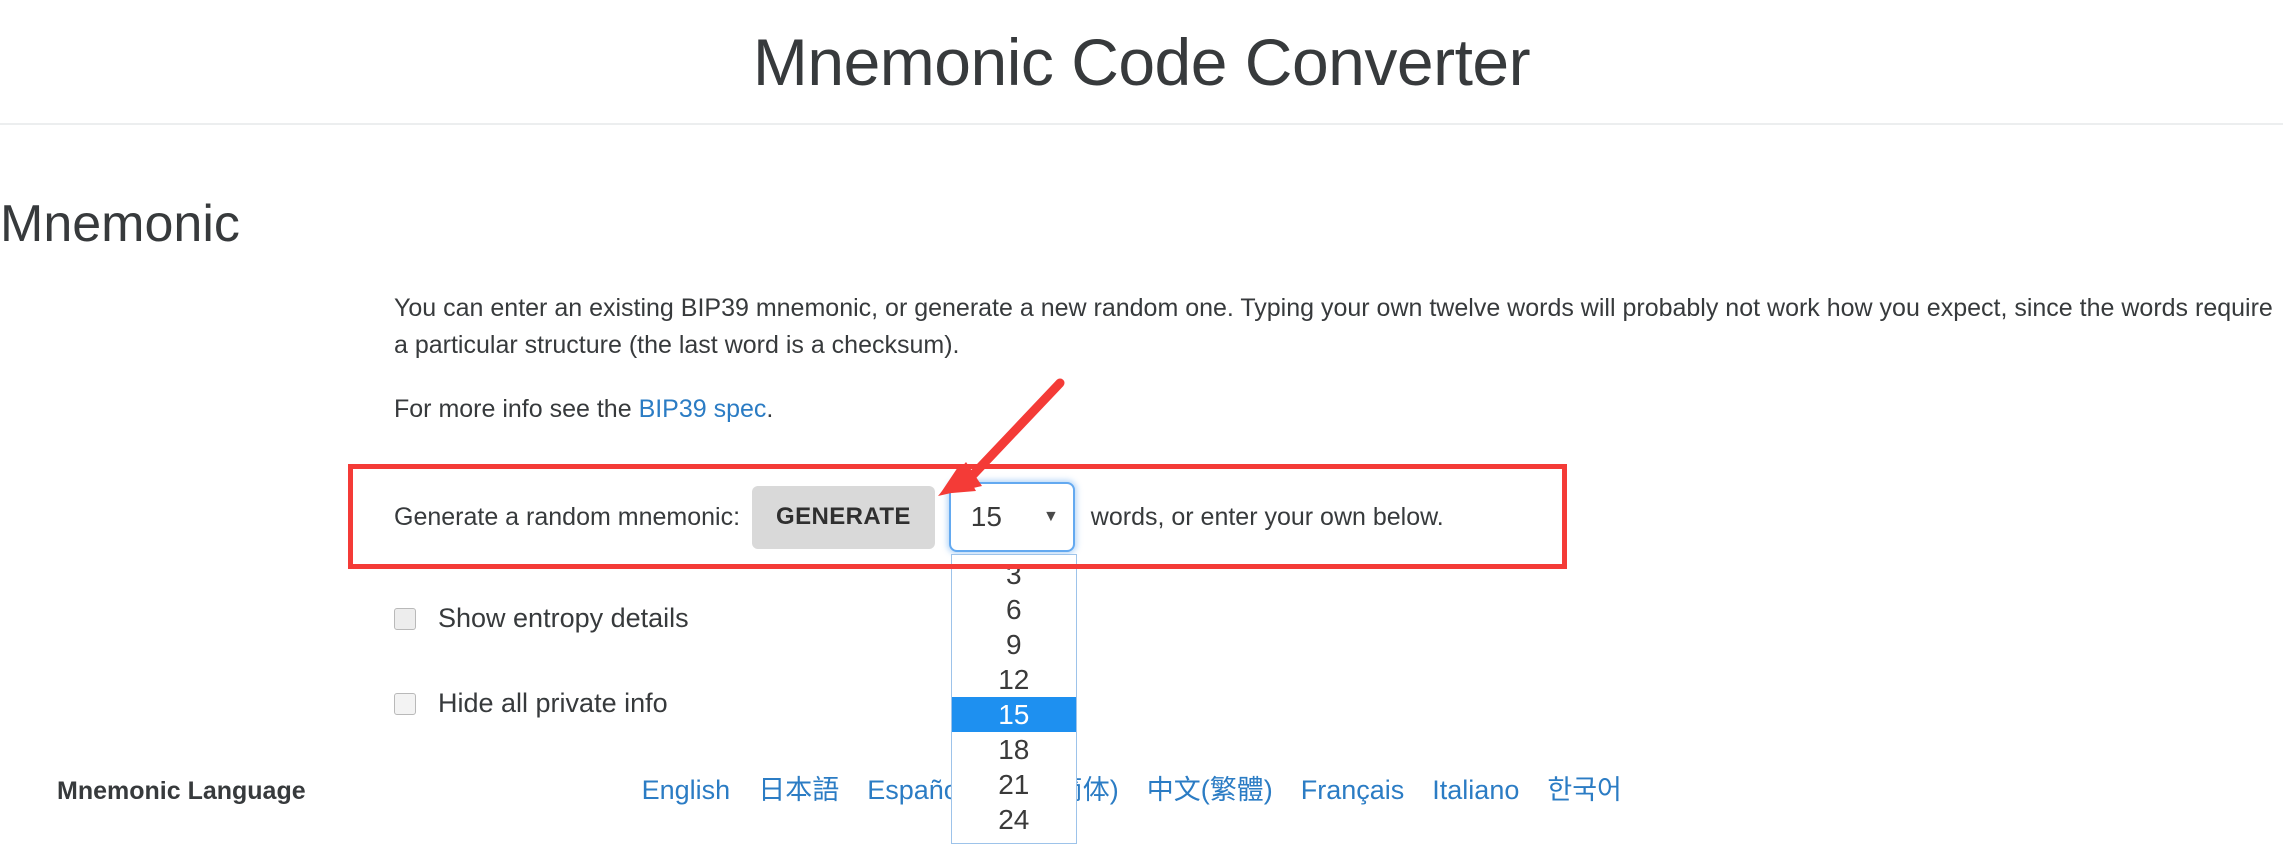 This screenshot has height=844, width=2283. Describe the element at coordinates (181, 791) in the screenshot. I see `mnemonic-language-label: Mnemonic Language` at that location.